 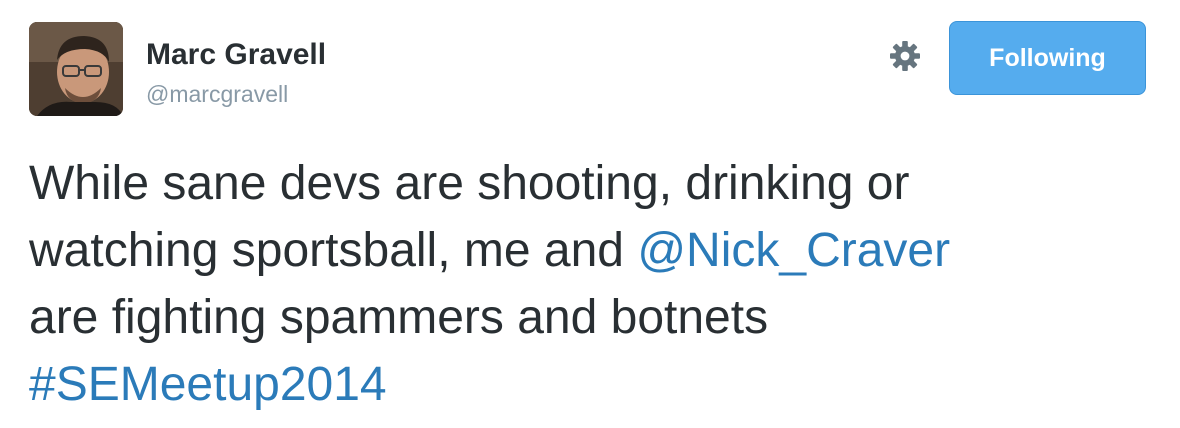 What do you see at coordinates (333, 250) in the screenshot?
I see `tweet-line-2-text: watching sportsball, me and` at bounding box center [333, 250].